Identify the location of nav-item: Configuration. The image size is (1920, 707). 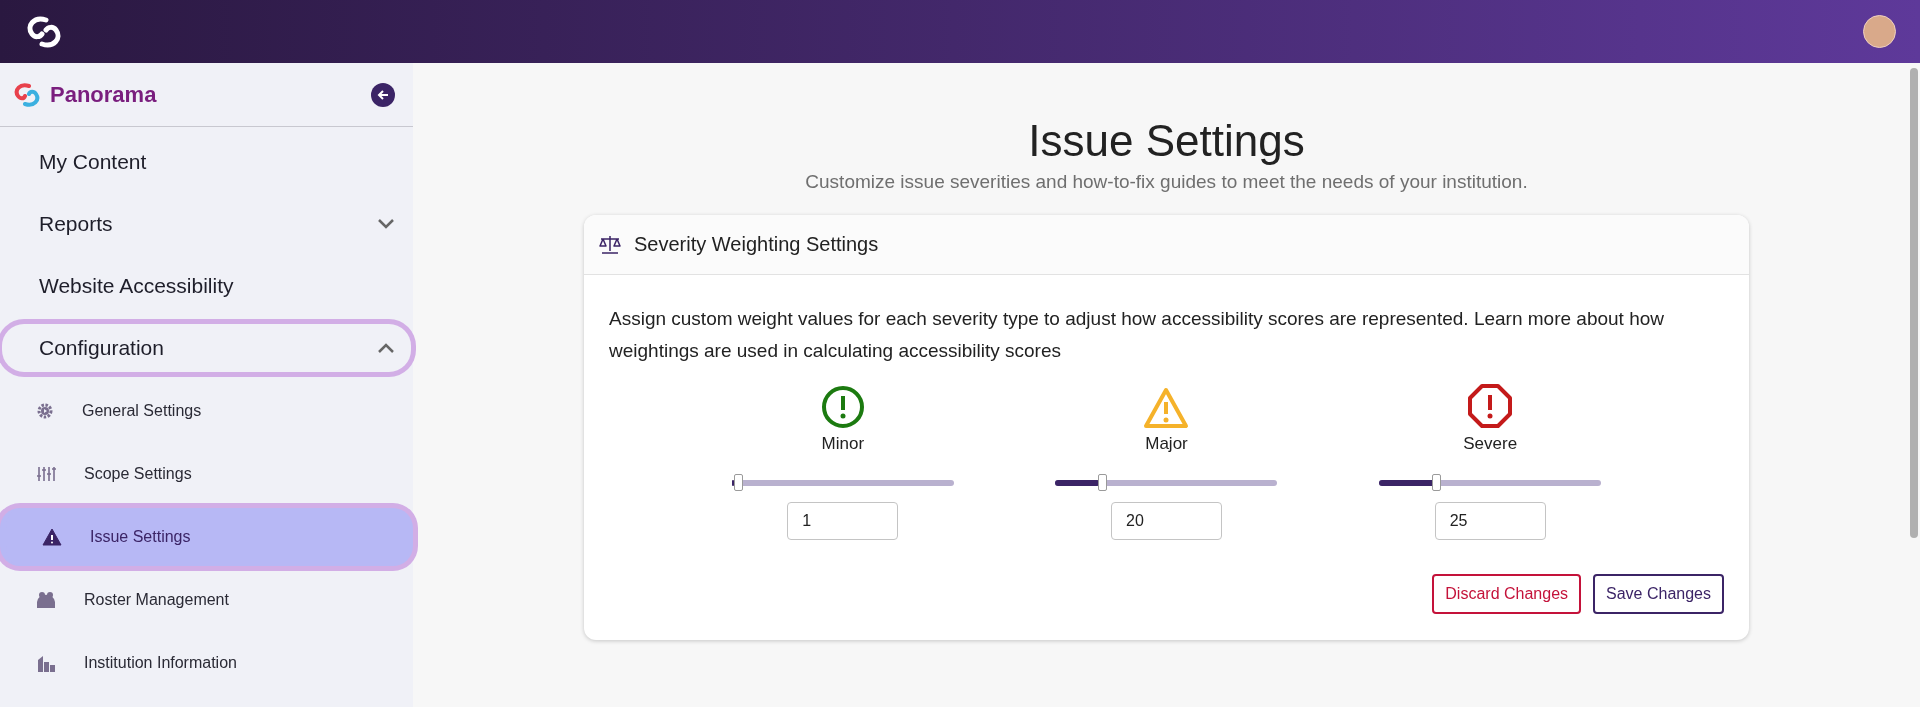
(206, 348).